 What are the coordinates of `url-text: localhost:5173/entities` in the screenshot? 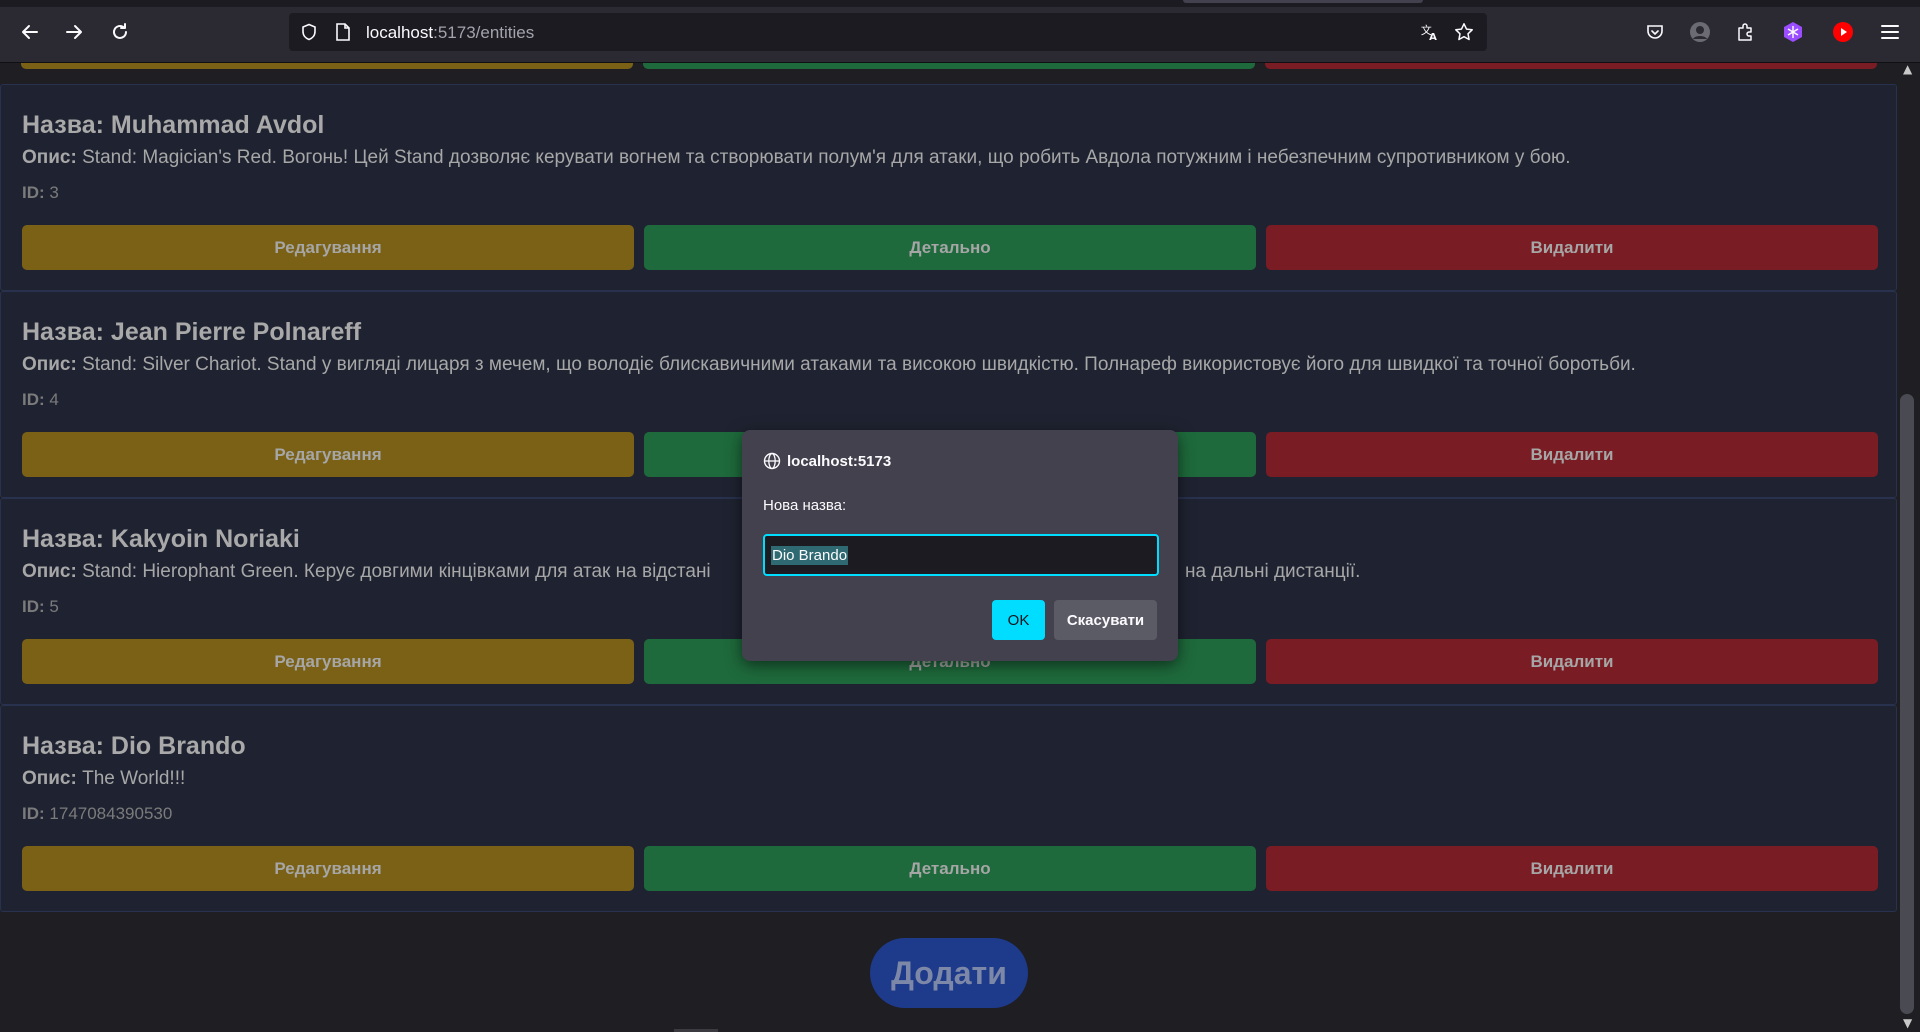 It's located at (450, 33).